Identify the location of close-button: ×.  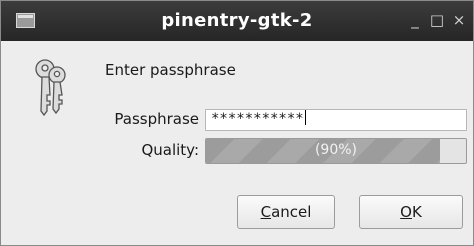
(459, 20).